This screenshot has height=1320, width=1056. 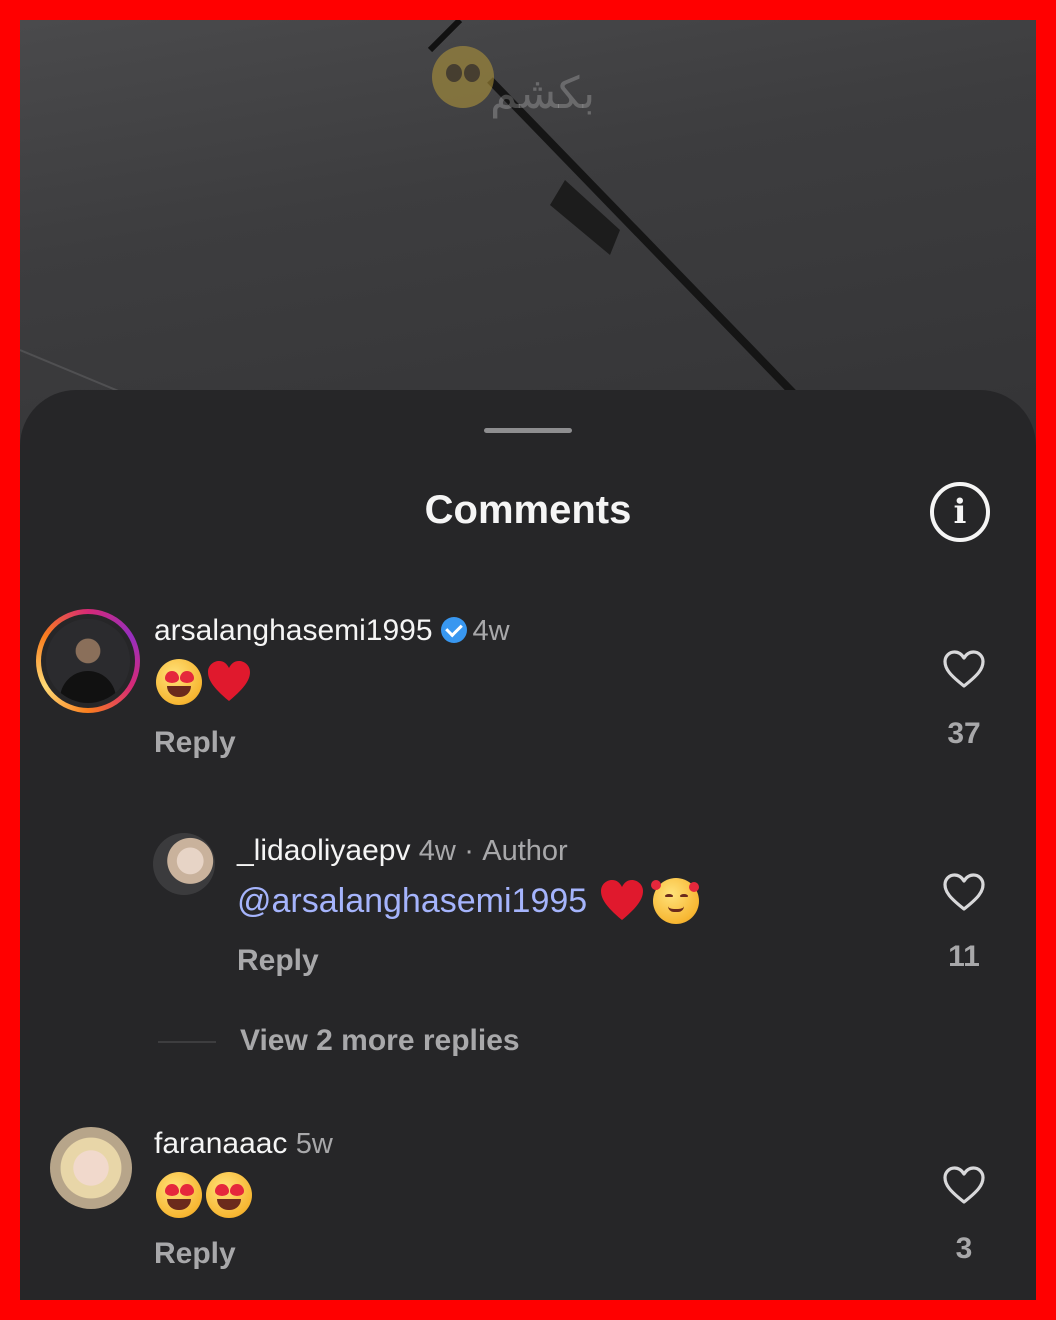 What do you see at coordinates (293, 630) in the screenshot?
I see `username-link: arsalanghasemi1995` at bounding box center [293, 630].